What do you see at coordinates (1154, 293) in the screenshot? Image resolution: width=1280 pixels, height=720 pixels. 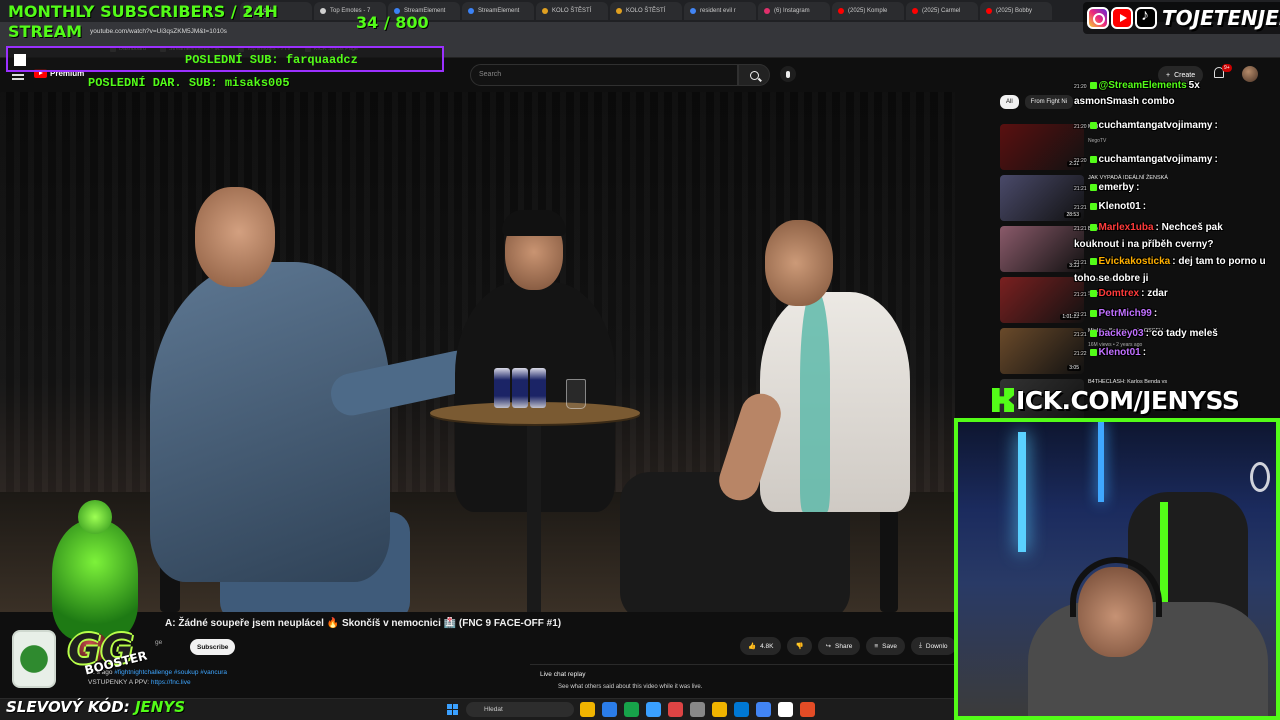 I see `chat-text: : zdar` at bounding box center [1154, 293].